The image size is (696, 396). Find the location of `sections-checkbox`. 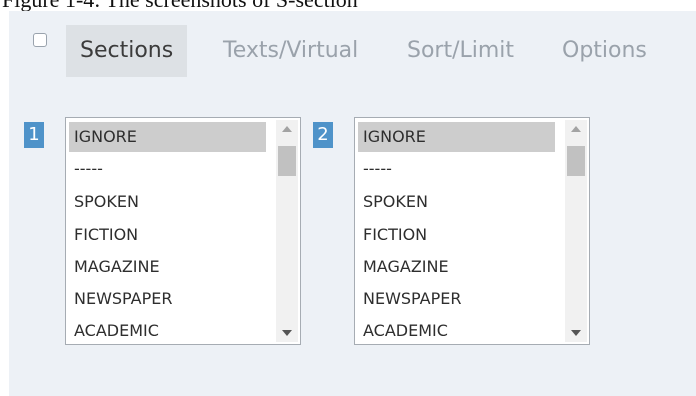

sections-checkbox is located at coordinates (40, 40).